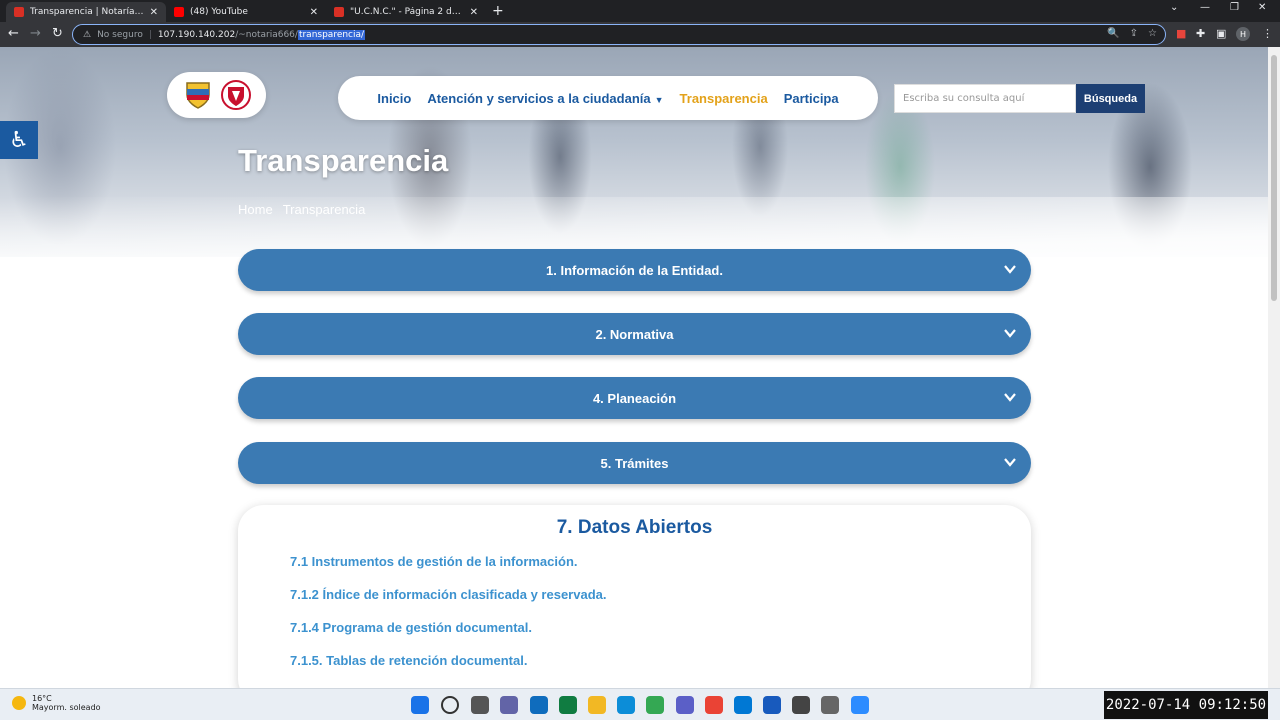  I want to click on reload-icon: ↻, so click(57, 33).